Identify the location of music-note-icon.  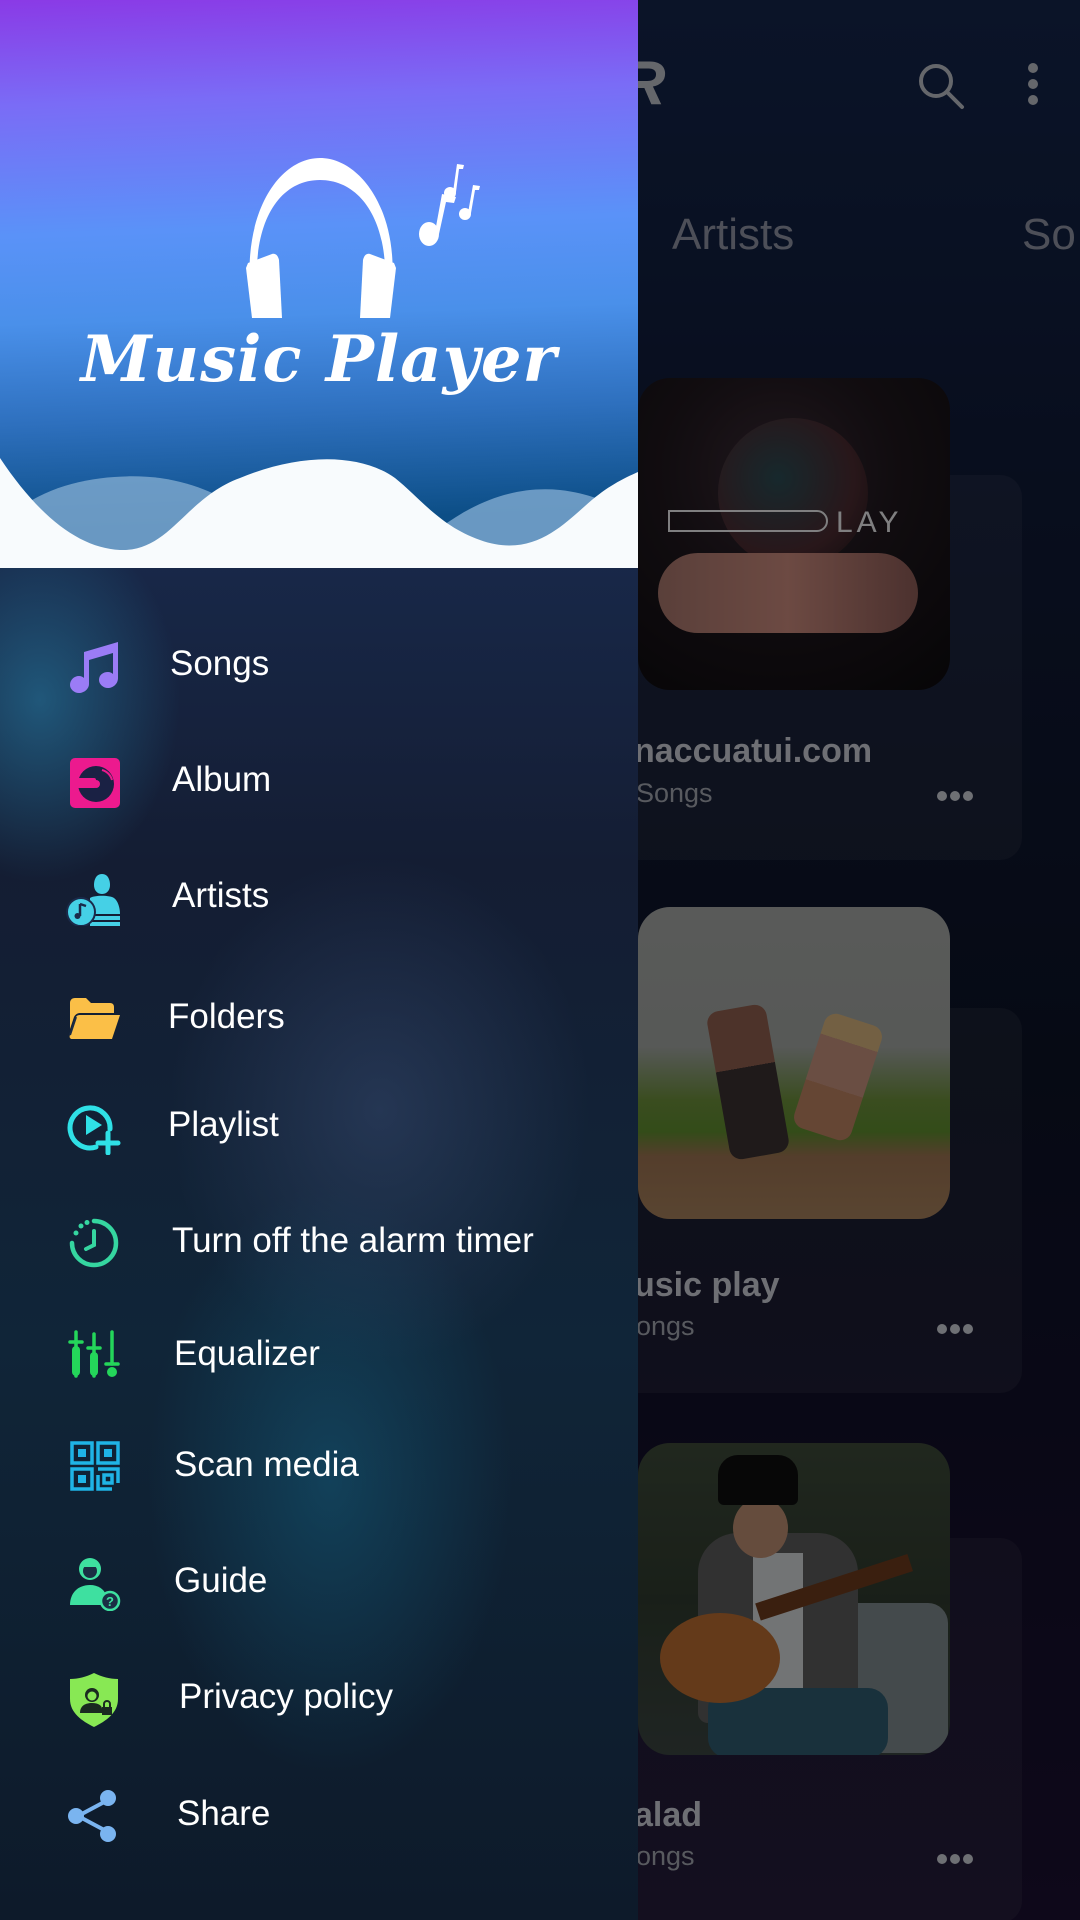
(94, 667).